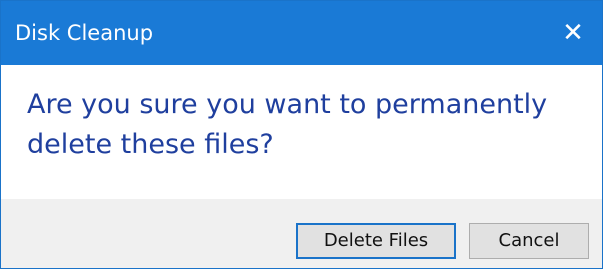 This screenshot has width=603, height=269. What do you see at coordinates (84, 33) in the screenshot?
I see `window-title: Disk Cleanup` at bounding box center [84, 33].